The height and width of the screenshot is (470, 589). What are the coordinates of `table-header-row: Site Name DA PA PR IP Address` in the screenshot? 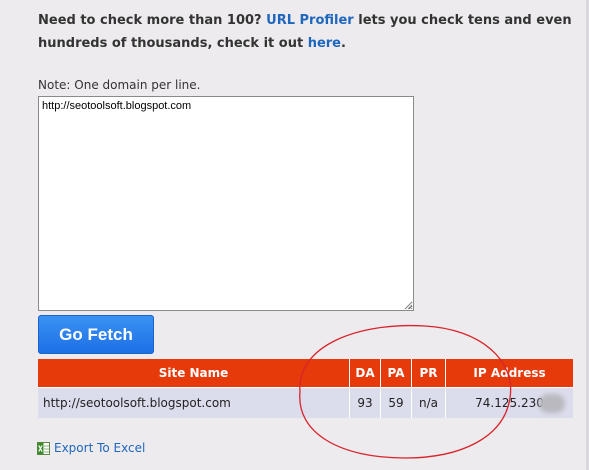 It's located at (305, 373).